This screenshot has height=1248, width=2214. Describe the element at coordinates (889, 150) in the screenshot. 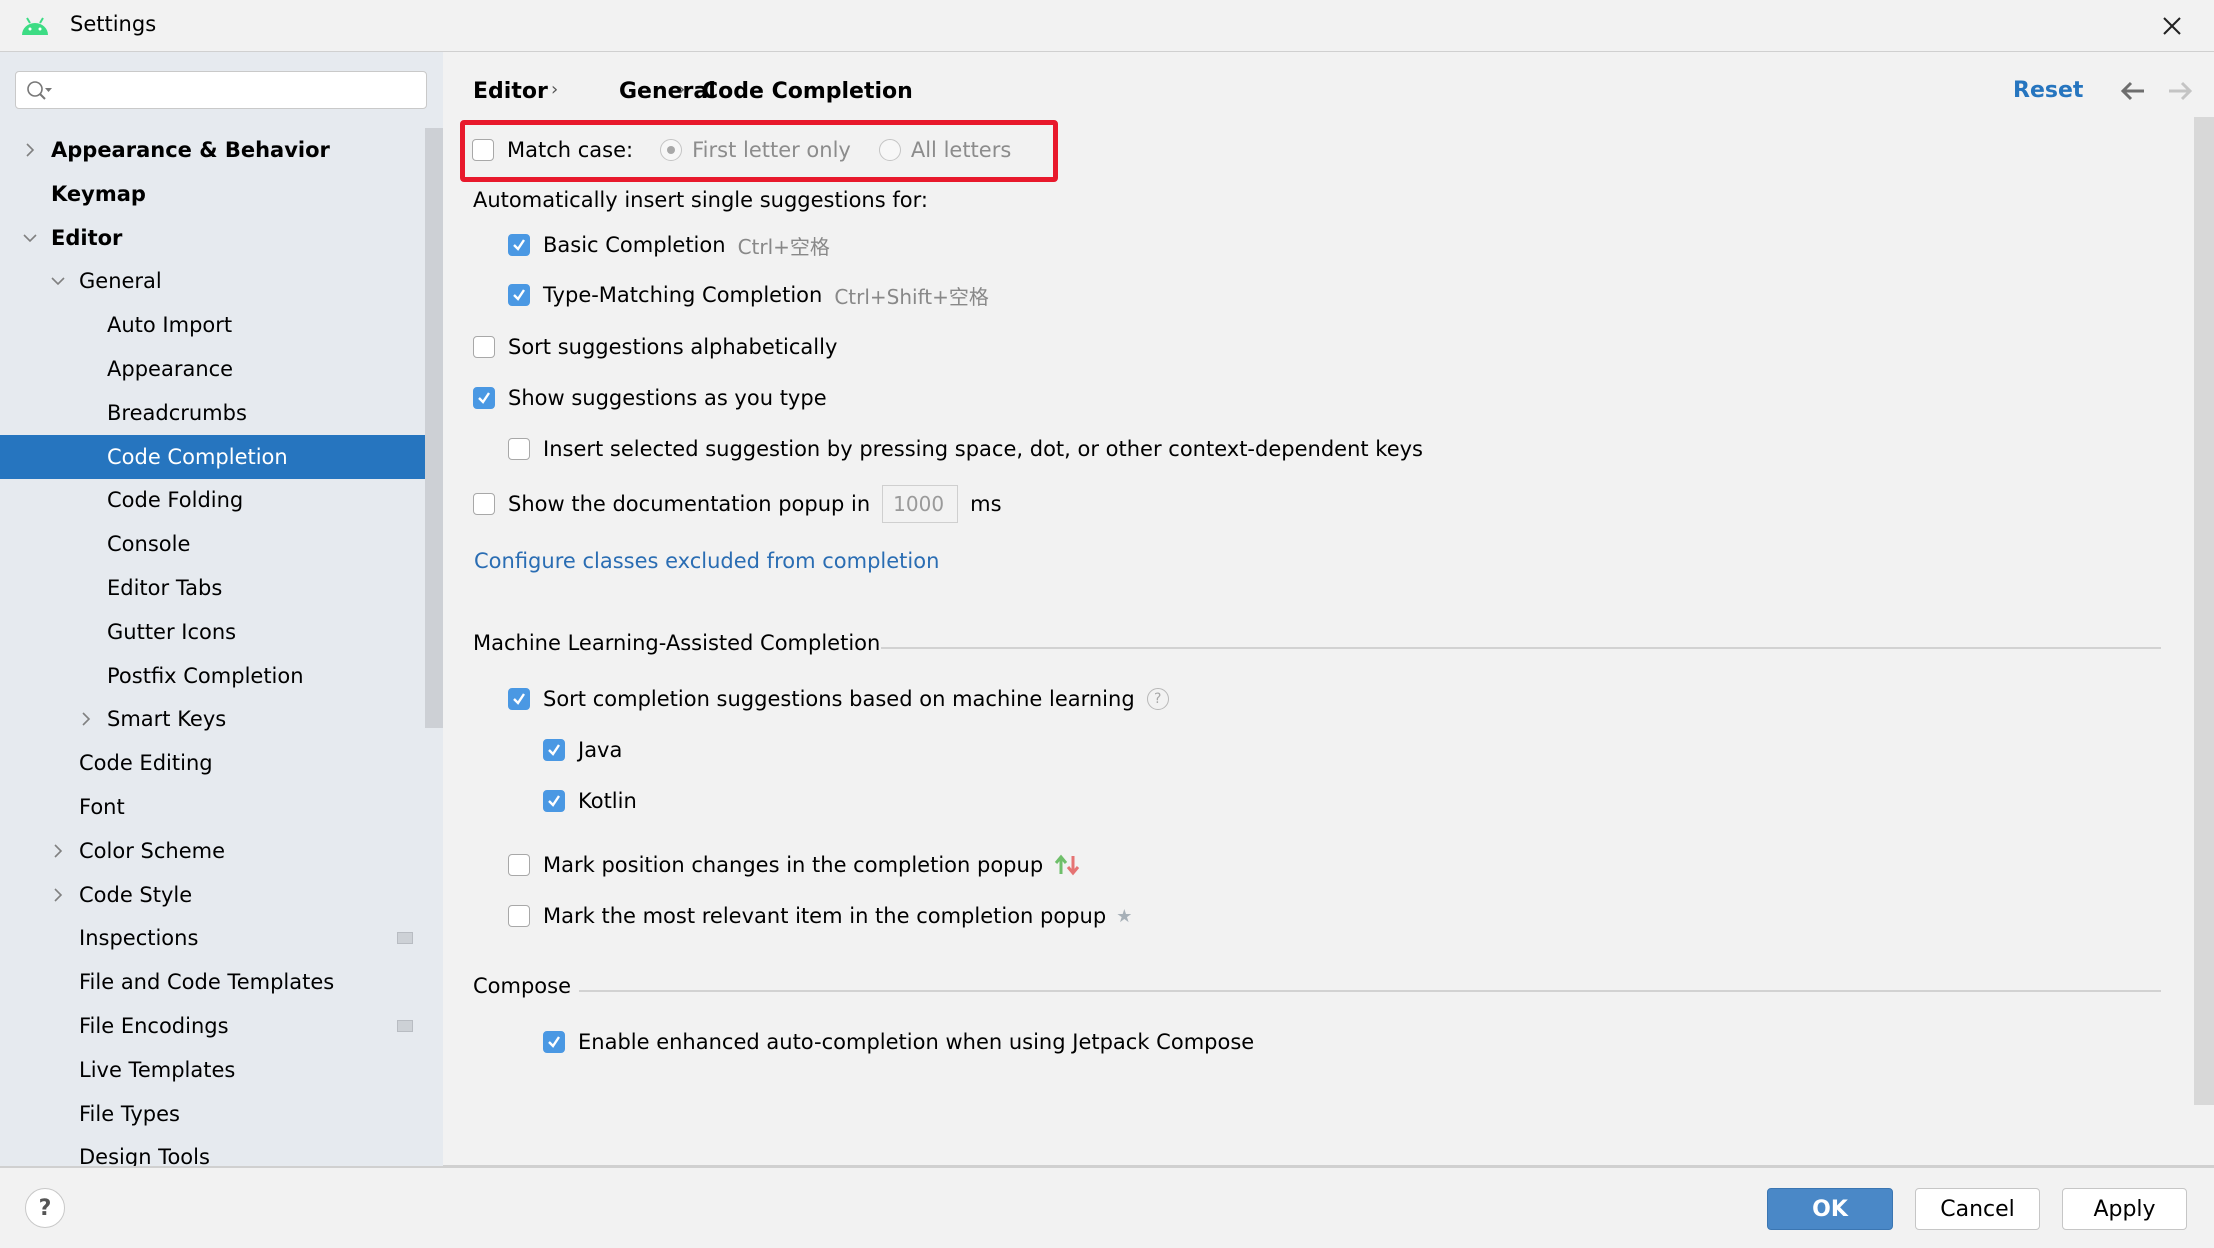

I see `all-letters-radio` at that location.